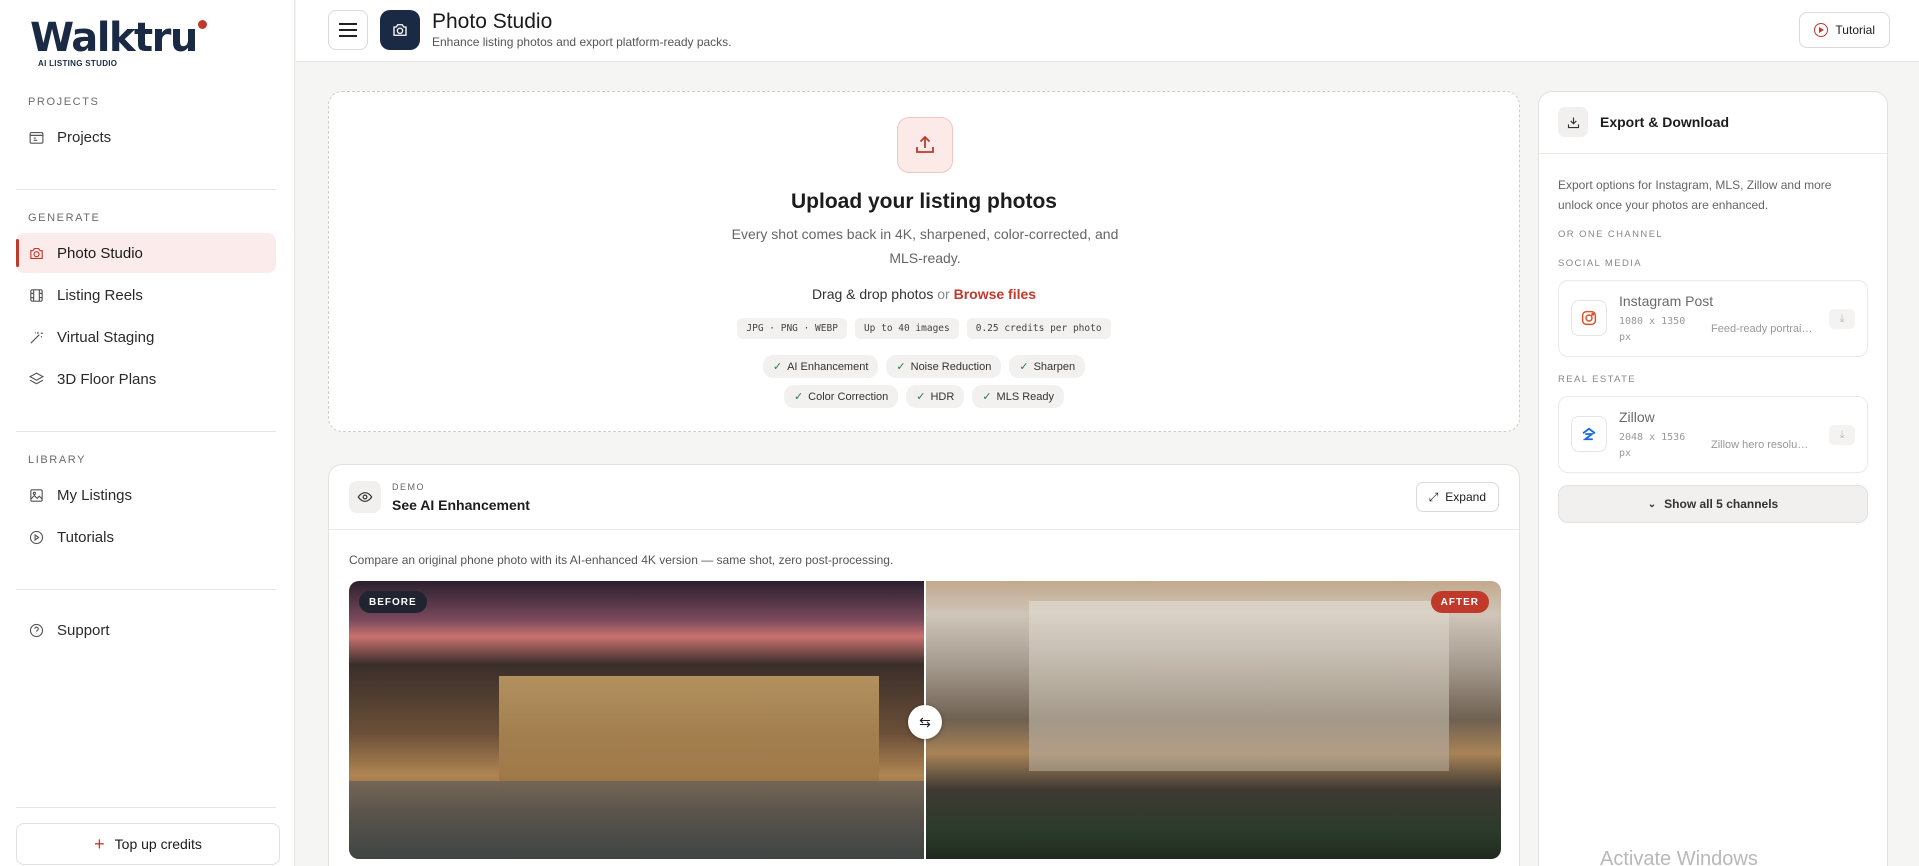 The width and height of the screenshot is (1919, 866). What do you see at coordinates (841, 396) in the screenshot?
I see `feature-chip: ✓ Color Correction` at bounding box center [841, 396].